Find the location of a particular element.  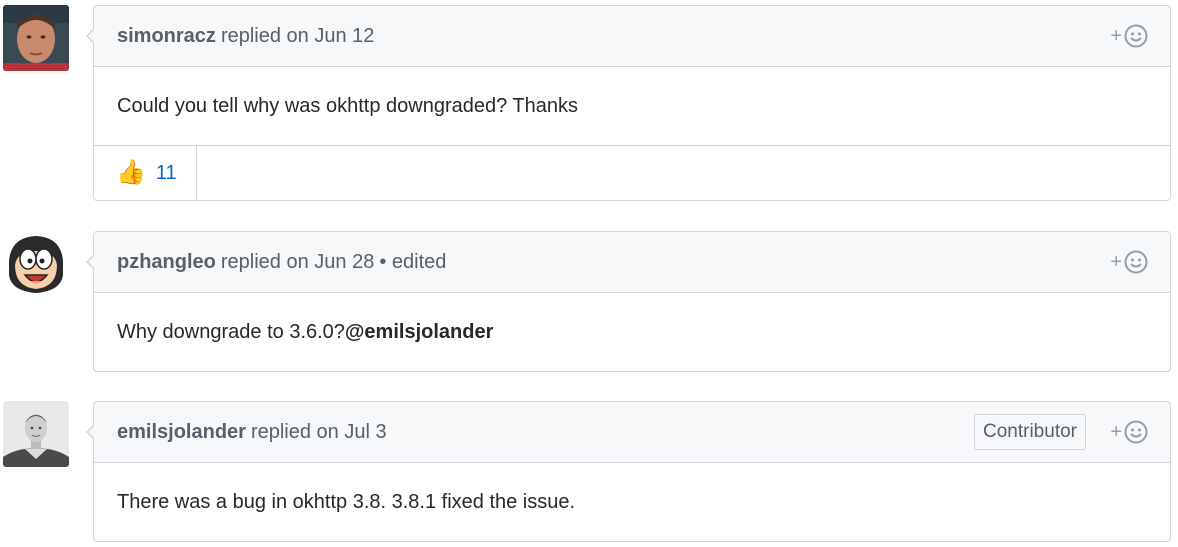

comment-text: Why downgrade to 3.6.0? is located at coordinates (231, 331).